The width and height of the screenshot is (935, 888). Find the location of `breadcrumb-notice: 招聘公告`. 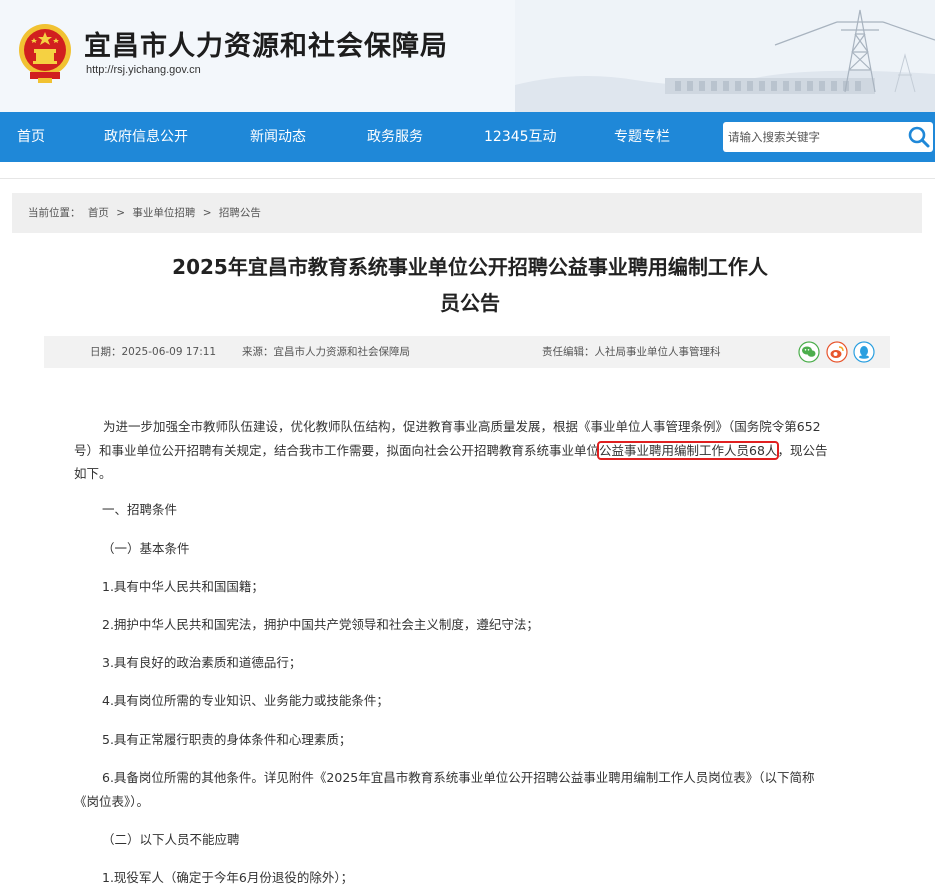

breadcrumb-notice: 招聘公告 is located at coordinates (240, 213).